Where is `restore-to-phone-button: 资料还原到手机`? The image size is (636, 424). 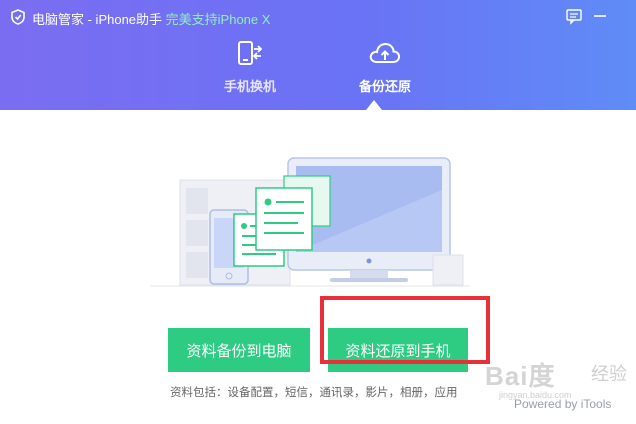
restore-to-phone-button: 资料还原到手机 is located at coordinates (398, 350).